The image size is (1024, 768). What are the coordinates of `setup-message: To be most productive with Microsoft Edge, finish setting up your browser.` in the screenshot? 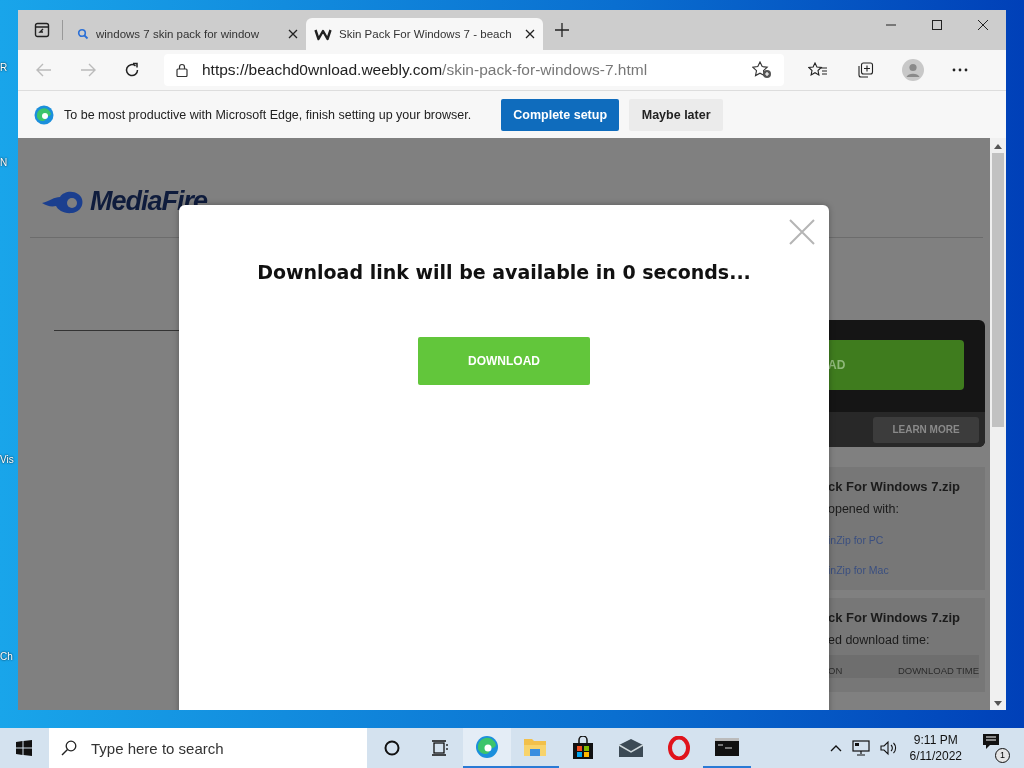 It's located at (268, 114).